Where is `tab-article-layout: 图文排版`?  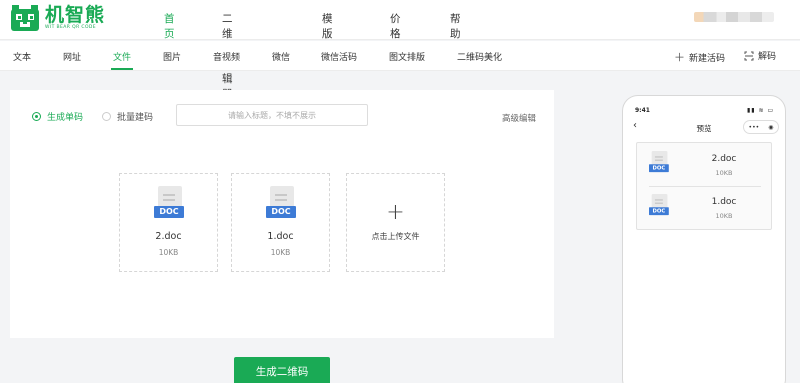
tab-article-layout: 图文排版 is located at coordinates (407, 56).